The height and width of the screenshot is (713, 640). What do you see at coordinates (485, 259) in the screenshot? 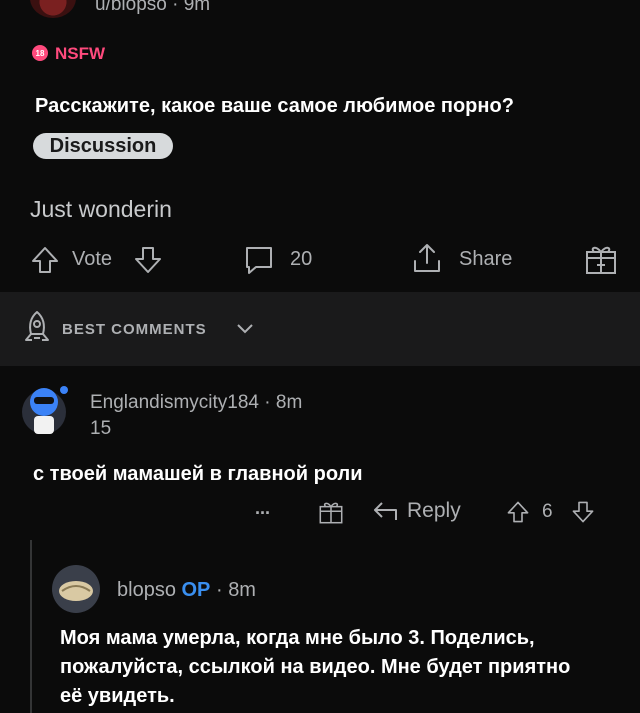
I see `share-label: Share` at bounding box center [485, 259].